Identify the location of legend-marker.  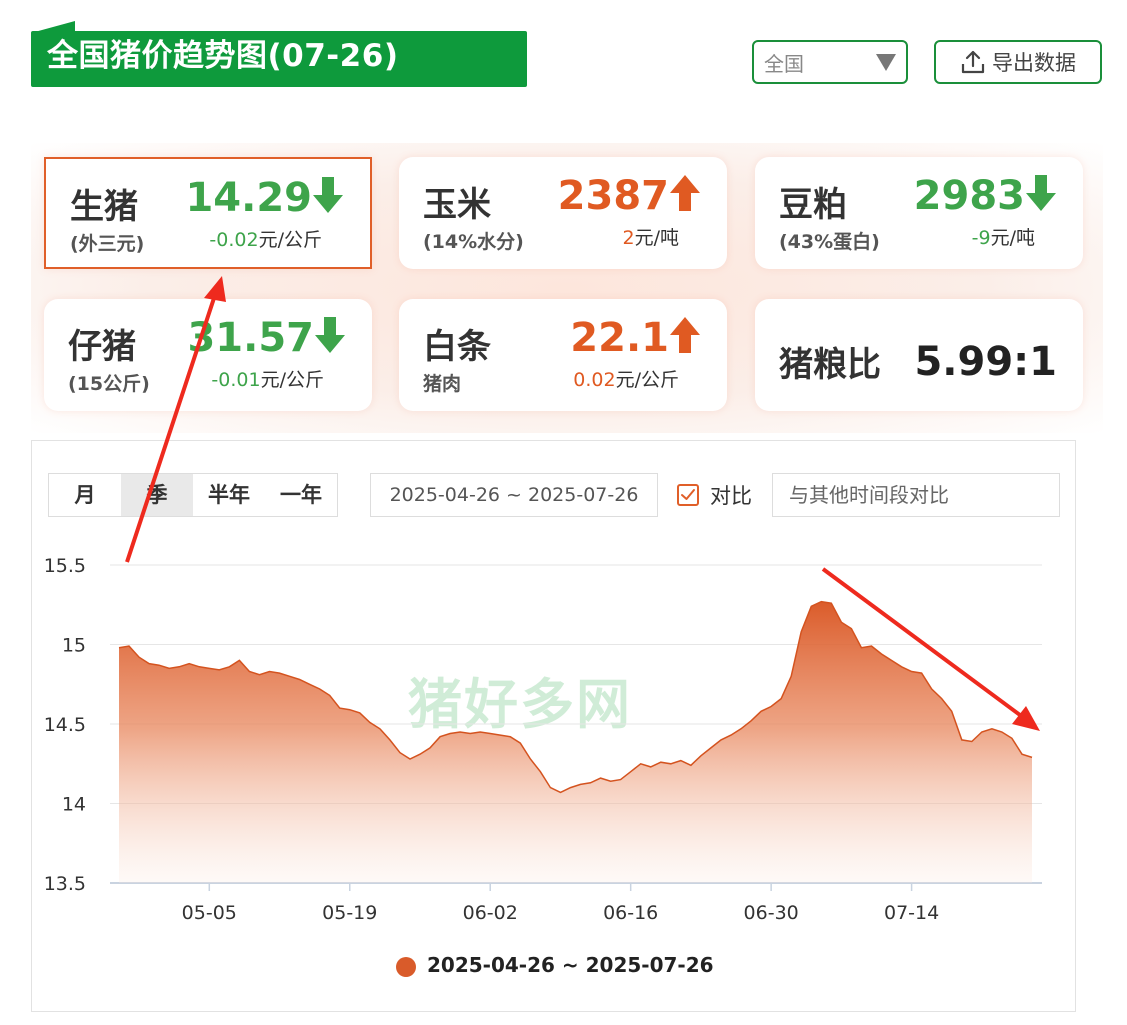
(406, 967).